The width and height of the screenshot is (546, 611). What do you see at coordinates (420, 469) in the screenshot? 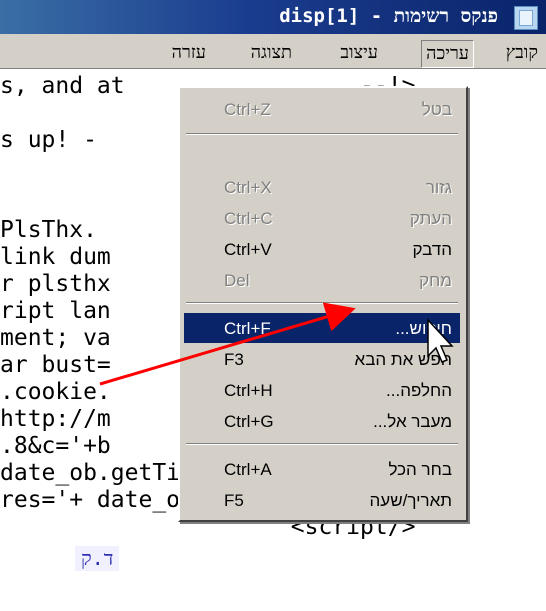
I see `menu-item-label: בחר הכל` at bounding box center [420, 469].